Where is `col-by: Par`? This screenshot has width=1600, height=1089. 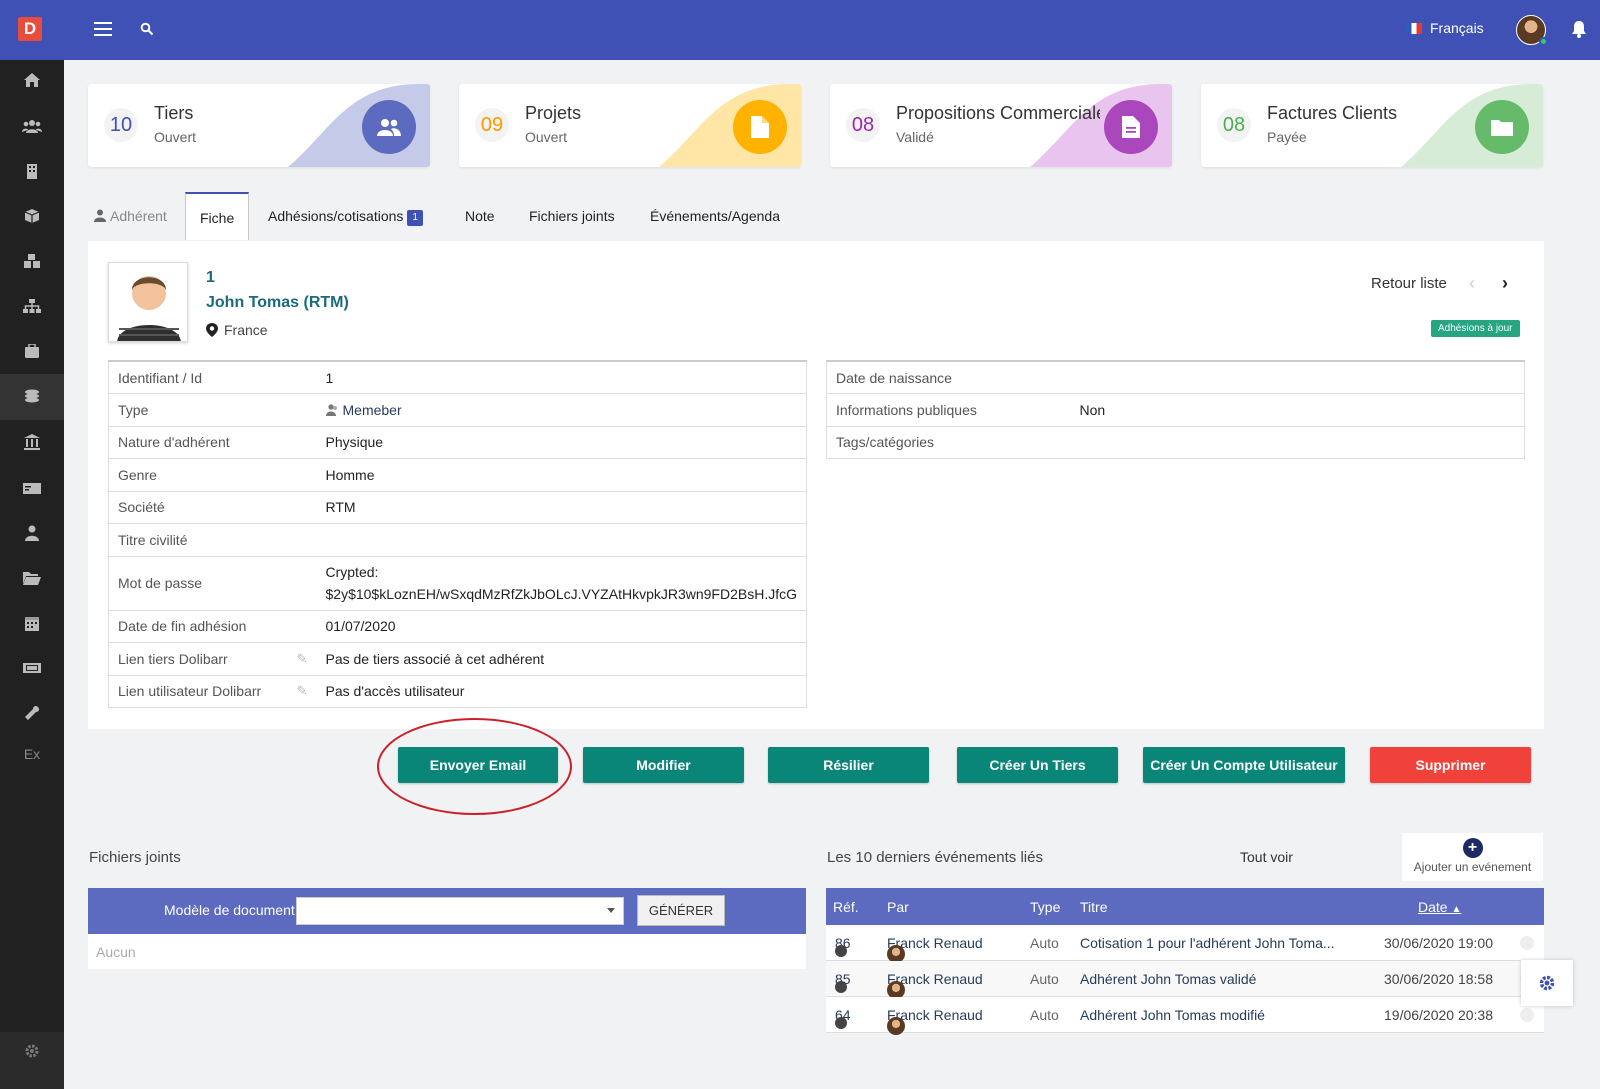 col-by: Par is located at coordinates (898, 907).